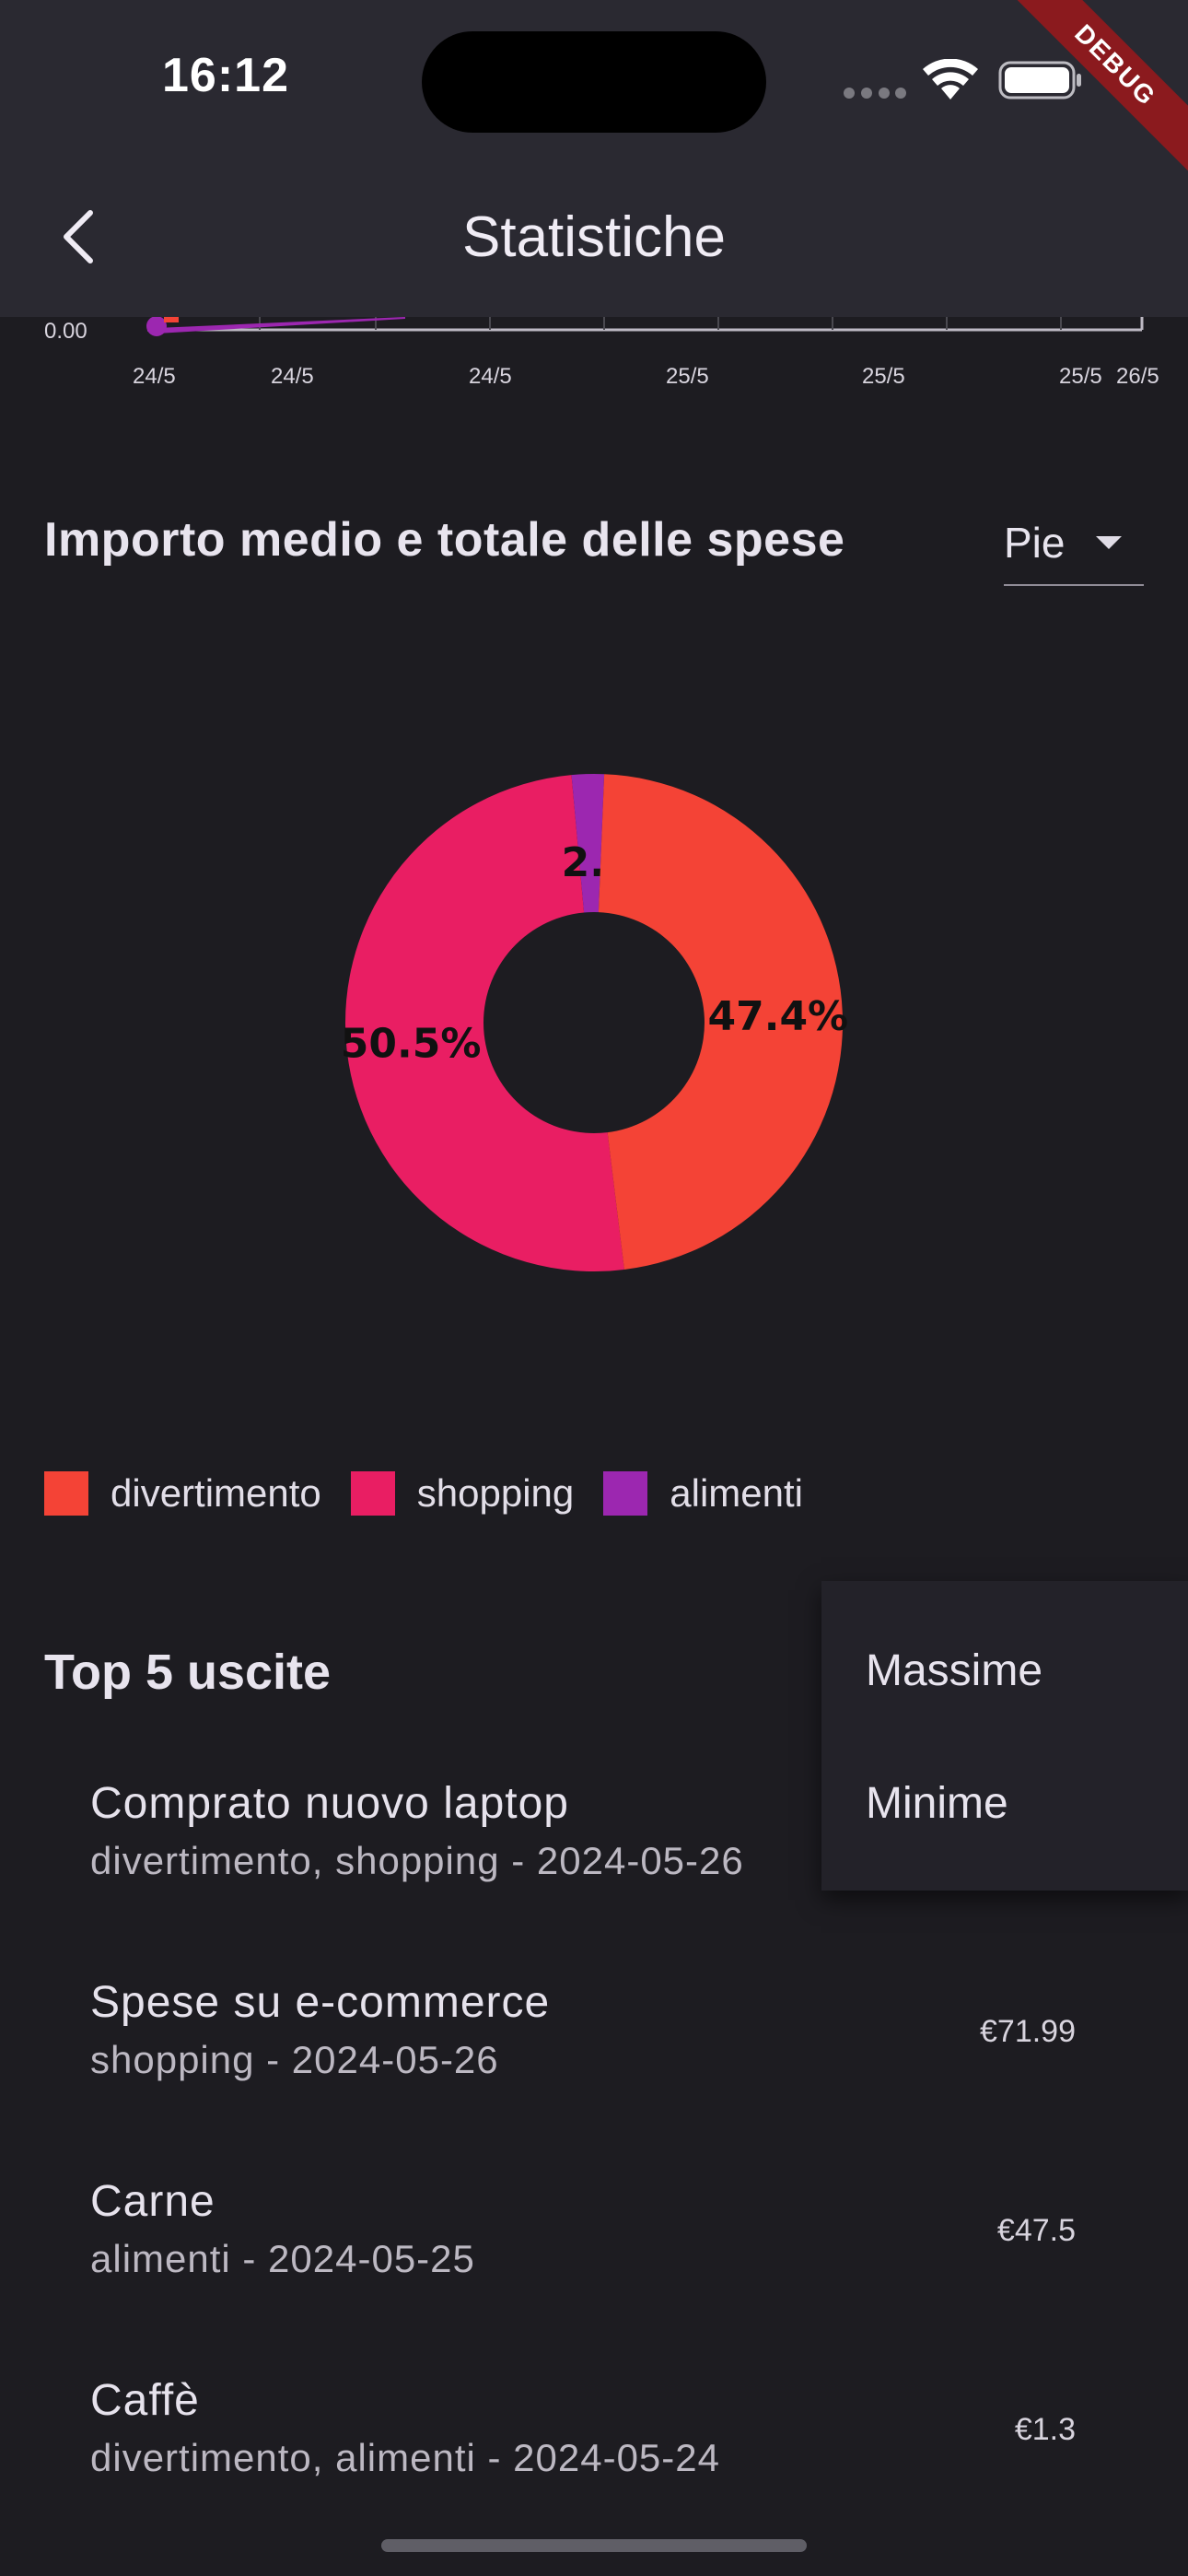 This screenshot has width=1188, height=2576. I want to click on expense-title: Caffè, so click(145, 2400).